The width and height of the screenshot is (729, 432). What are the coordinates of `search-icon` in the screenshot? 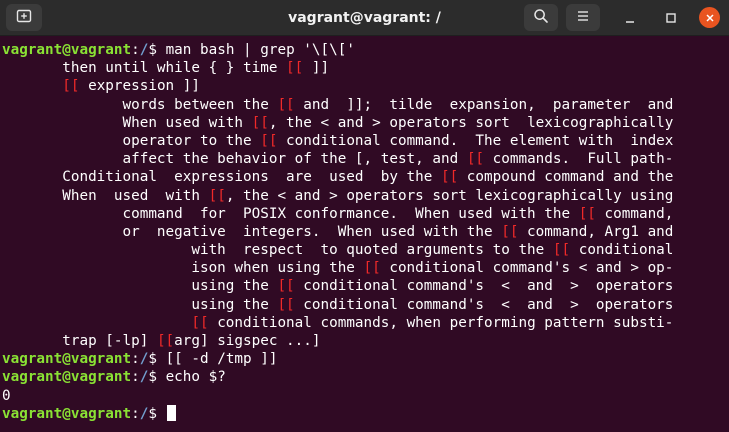 It's located at (541, 18).